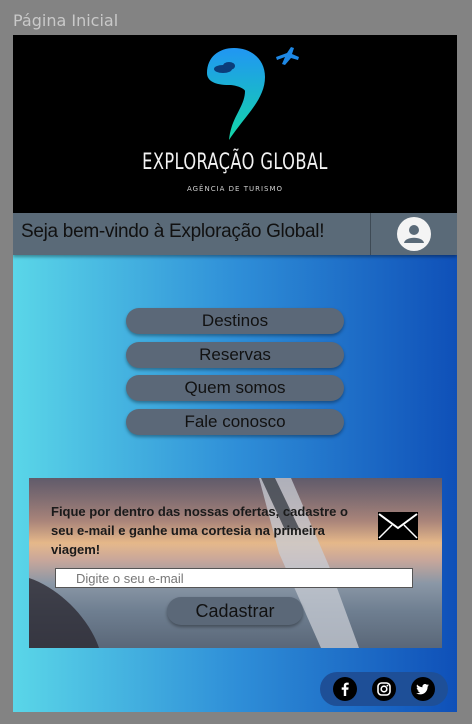  I want to click on page-label: Página Inicial, so click(66, 20).